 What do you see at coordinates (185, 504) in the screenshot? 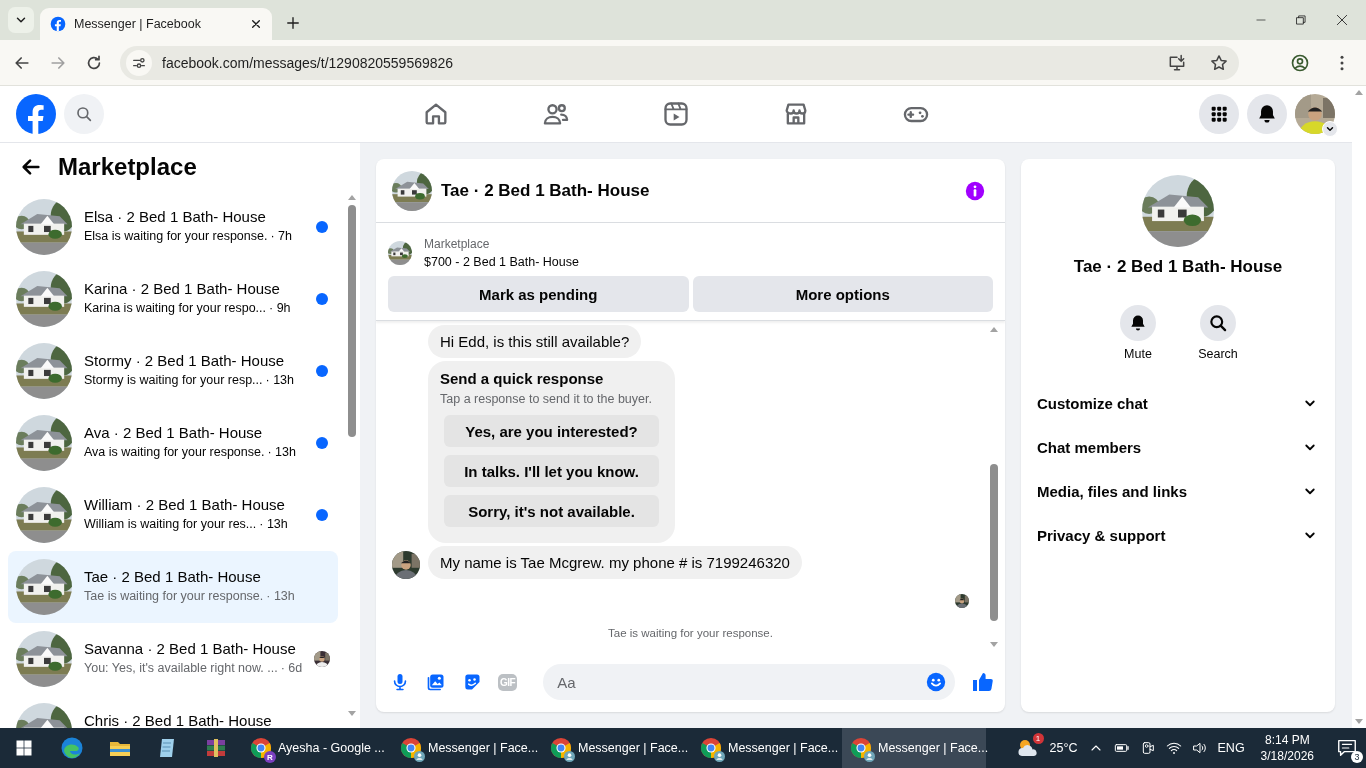
I see `conversation-title: William · 2 Bed 1 Bath- House` at bounding box center [185, 504].